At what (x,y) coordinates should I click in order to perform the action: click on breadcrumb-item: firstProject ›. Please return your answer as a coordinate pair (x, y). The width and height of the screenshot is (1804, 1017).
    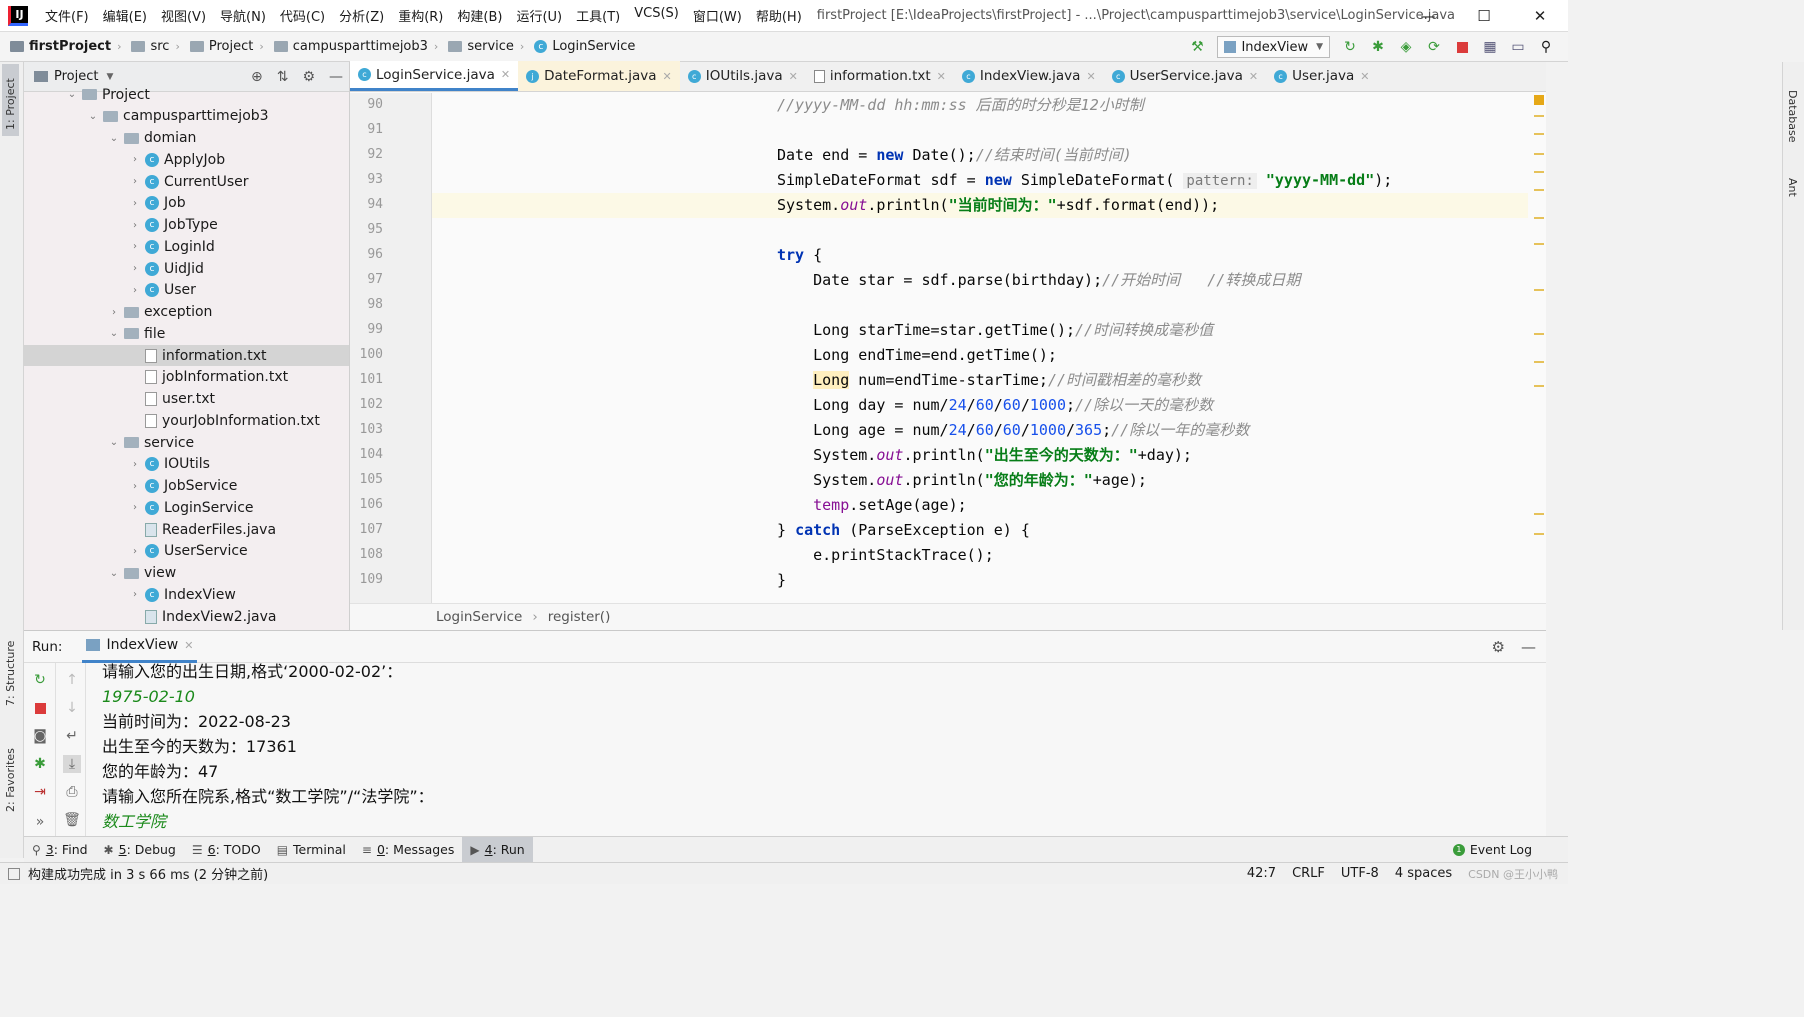
    Looking at the image, I should click on (65, 46).